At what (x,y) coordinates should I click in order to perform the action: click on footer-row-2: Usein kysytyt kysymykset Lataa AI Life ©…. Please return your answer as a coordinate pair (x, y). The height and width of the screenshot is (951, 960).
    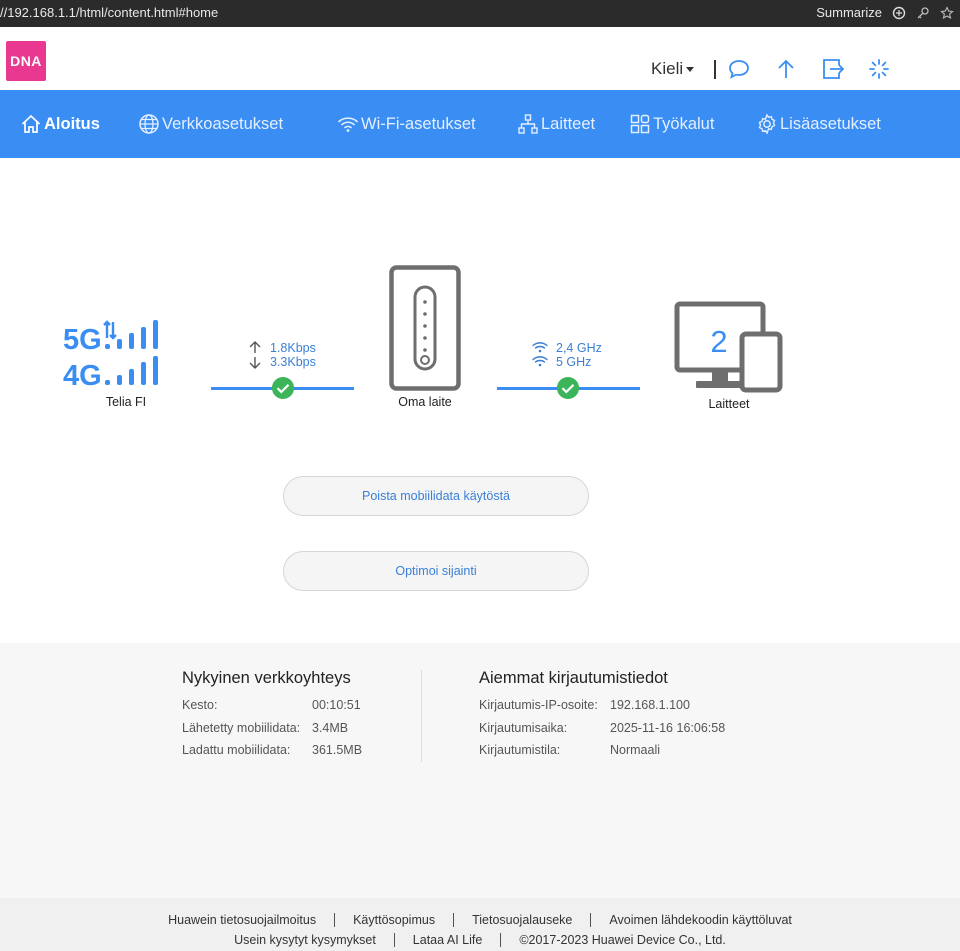
    Looking at the image, I should click on (480, 940).